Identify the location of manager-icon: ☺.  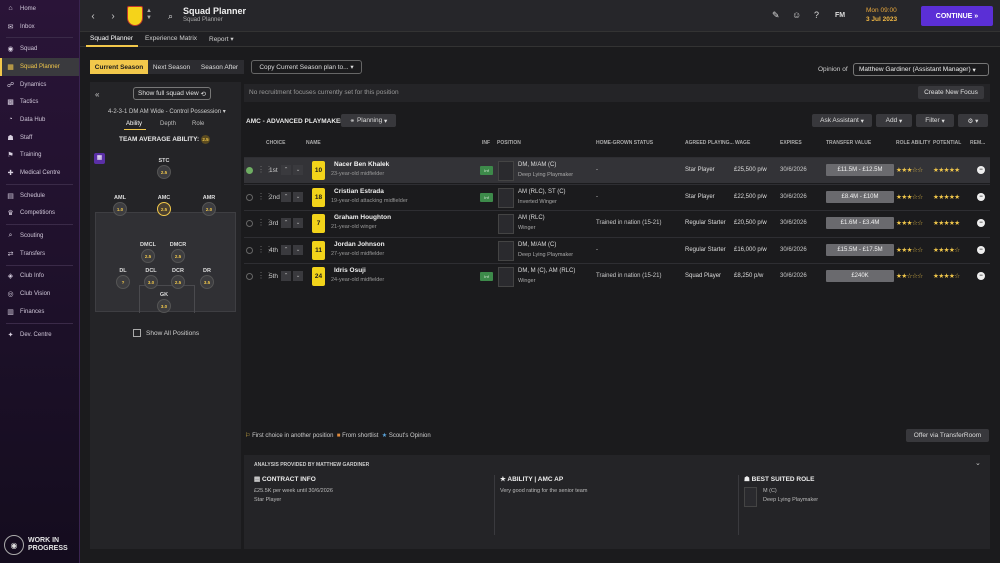
(796, 15).